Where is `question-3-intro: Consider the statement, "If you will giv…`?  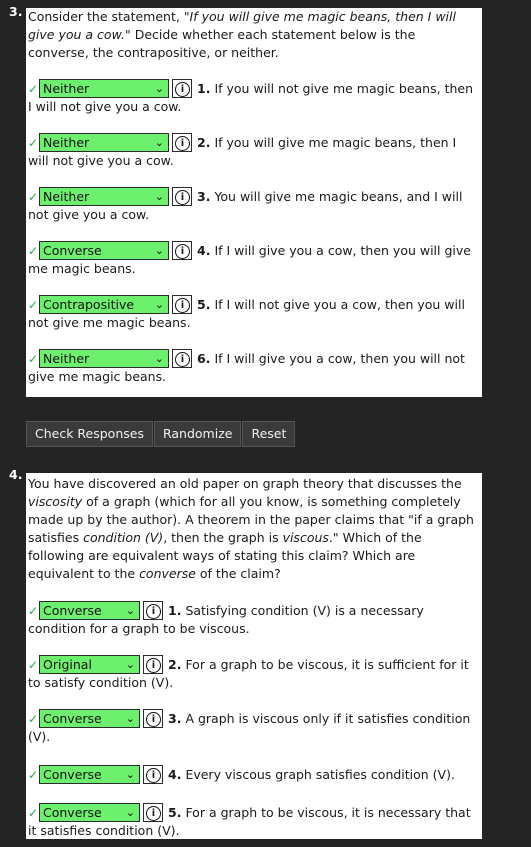
question-3-intro: Consider the statement, "If you will giv… is located at coordinates (242, 34).